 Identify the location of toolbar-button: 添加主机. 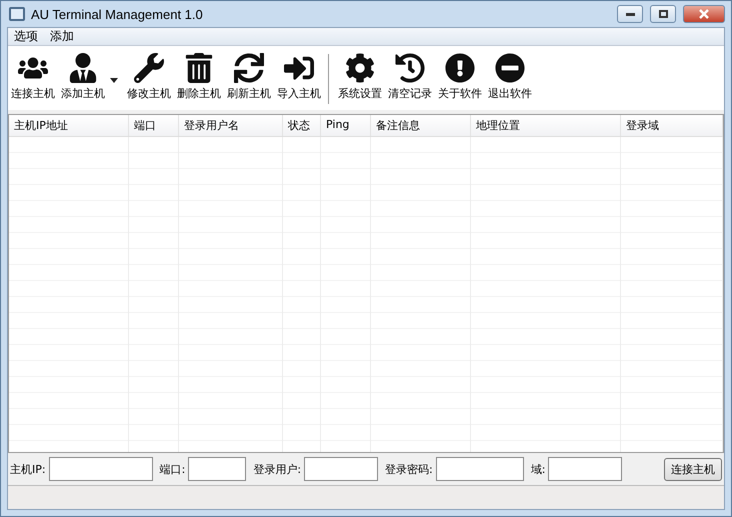
(91, 80).